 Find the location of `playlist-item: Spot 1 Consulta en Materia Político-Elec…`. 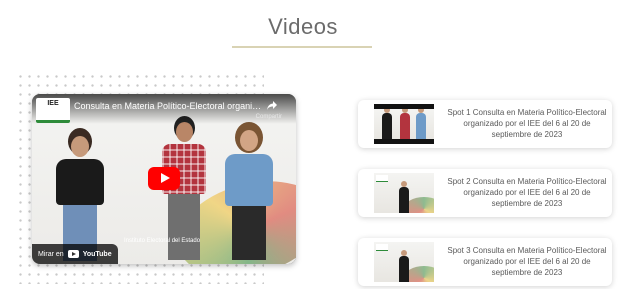

playlist-item: Spot 1 Consulta en Materia Político-Elec… is located at coordinates (485, 124).